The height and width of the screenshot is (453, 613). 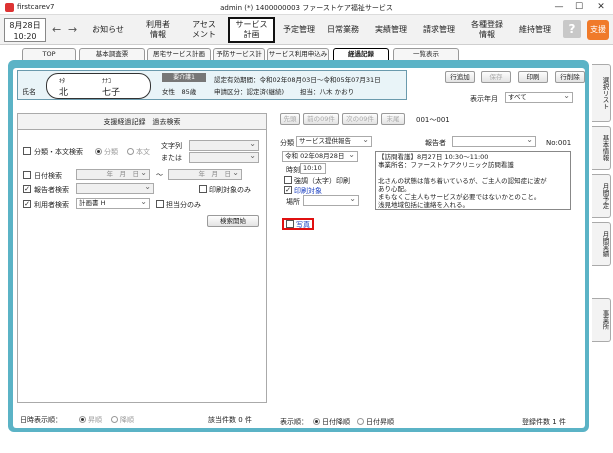 I want to click on current-time: 10:20, so click(x=25, y=36).